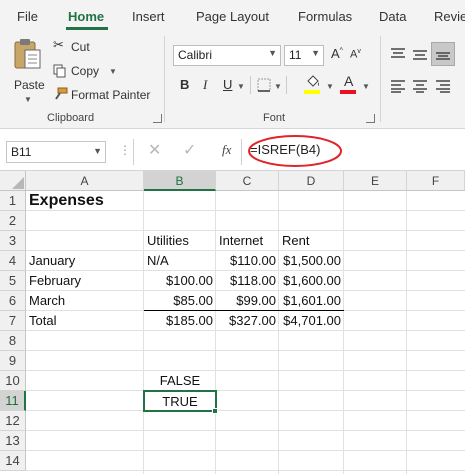 The width and height of the screenshot is (465, 474). I want to click on column-header-f: F, so click(436, 181).